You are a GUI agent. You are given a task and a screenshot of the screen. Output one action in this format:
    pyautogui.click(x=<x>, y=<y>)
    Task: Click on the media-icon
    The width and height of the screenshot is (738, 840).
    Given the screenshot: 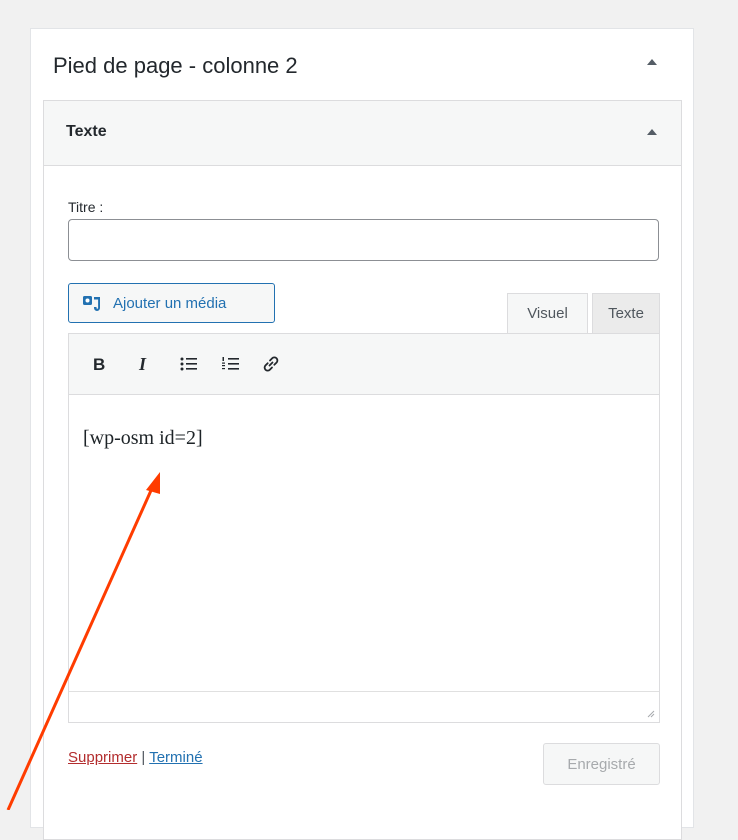 What is the action you would take?
    pyautogui.click(x=91, y=303)
    